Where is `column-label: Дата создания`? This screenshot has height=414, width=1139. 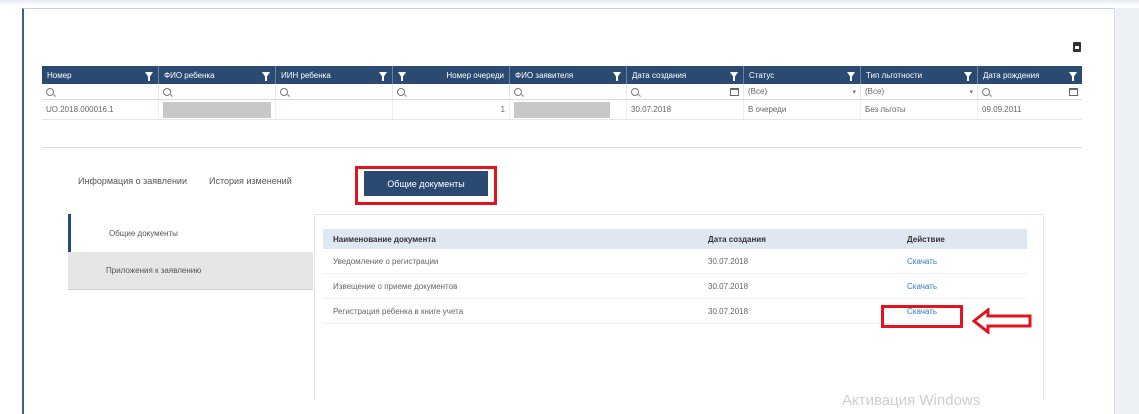
column-label: Дата создания is located at coordinates (659, 75).